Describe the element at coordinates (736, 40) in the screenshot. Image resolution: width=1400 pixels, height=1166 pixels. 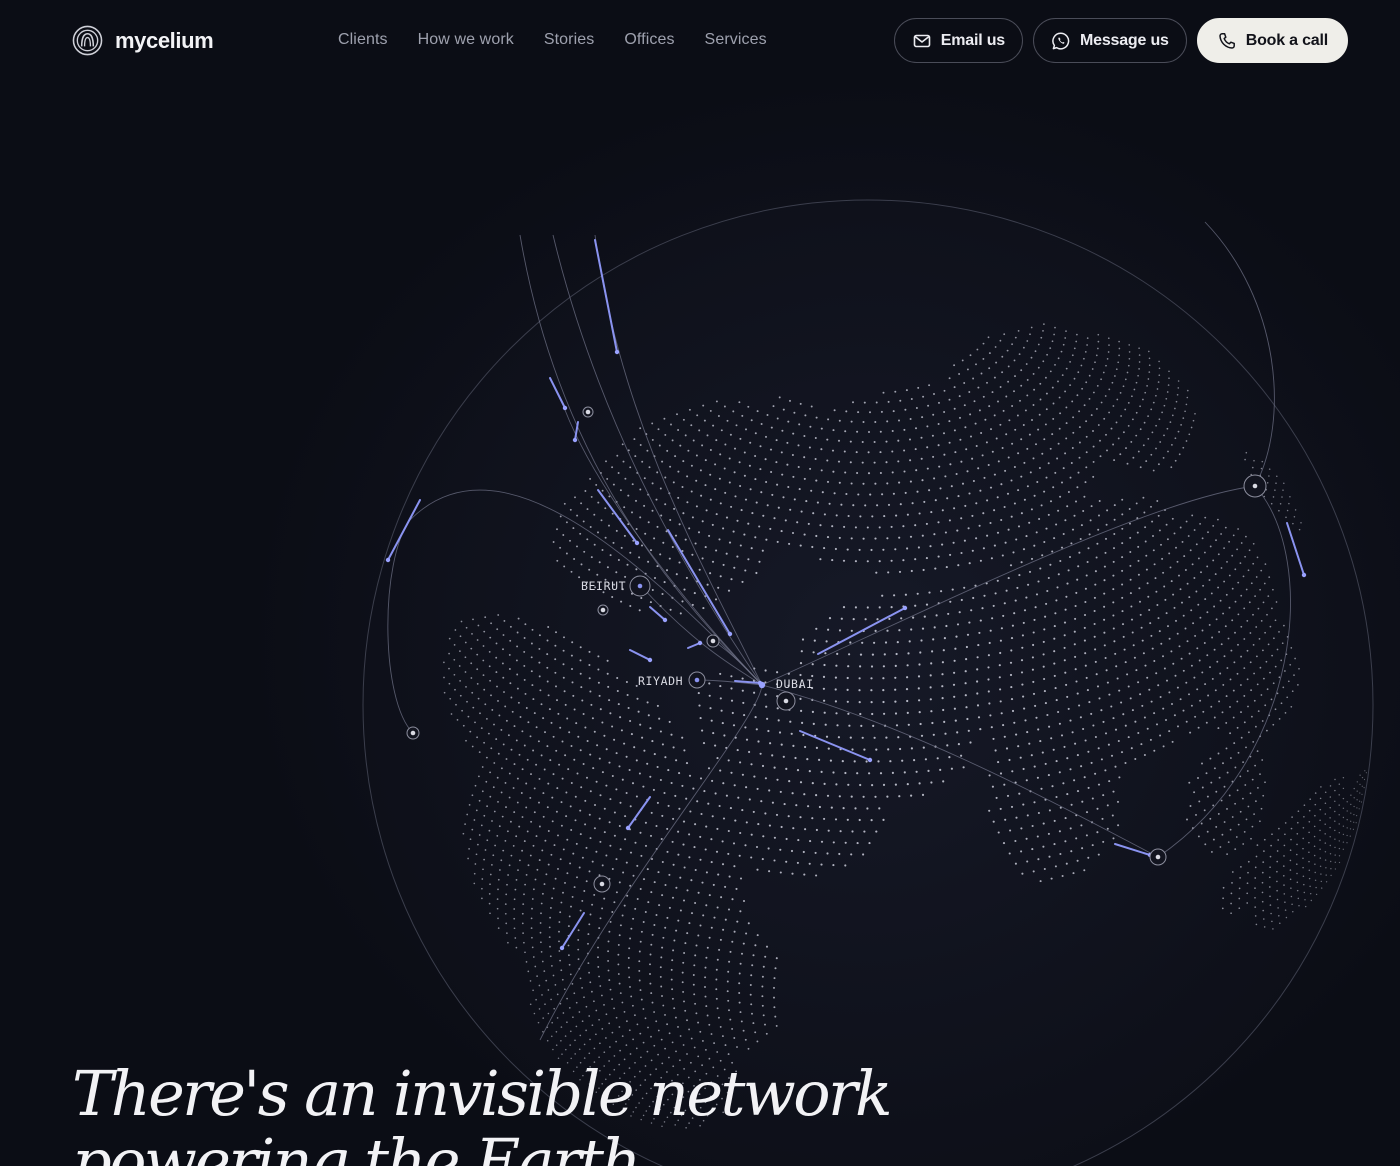
I see `nav-item-services: Services` at that location.